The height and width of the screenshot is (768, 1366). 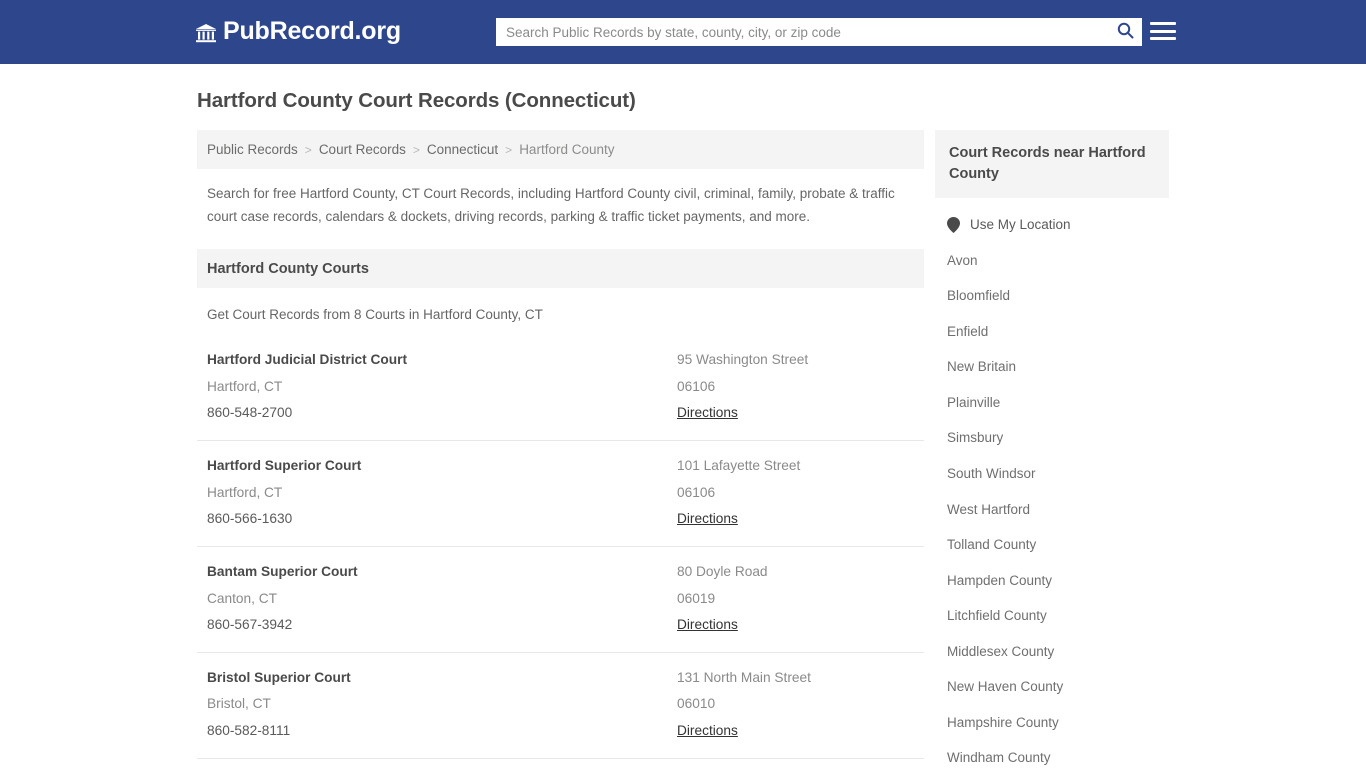 I want to click on search-button, so click(x=1125, y=32).